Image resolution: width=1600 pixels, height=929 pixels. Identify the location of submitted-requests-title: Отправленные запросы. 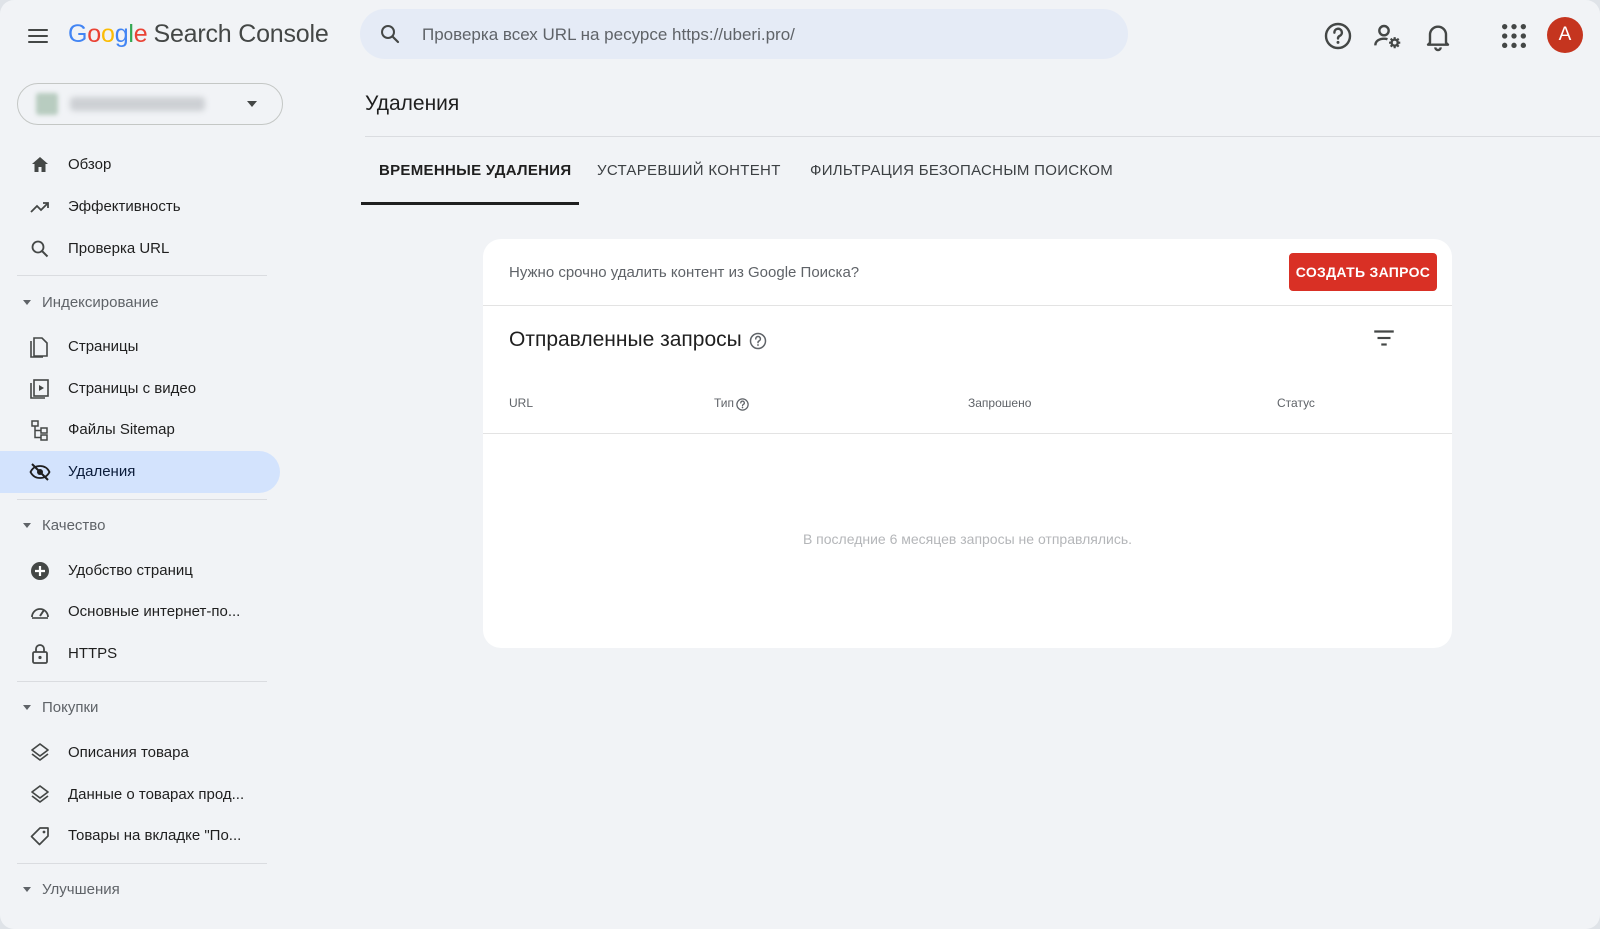
(625, 339).